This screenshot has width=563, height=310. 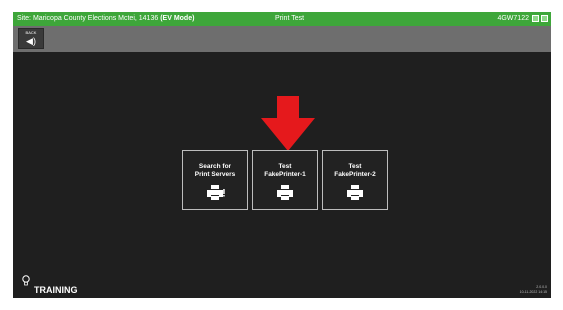 I want to click on test-fakeprinter-1-button: Test FakePrinter-1, so click(x=285, y=180).